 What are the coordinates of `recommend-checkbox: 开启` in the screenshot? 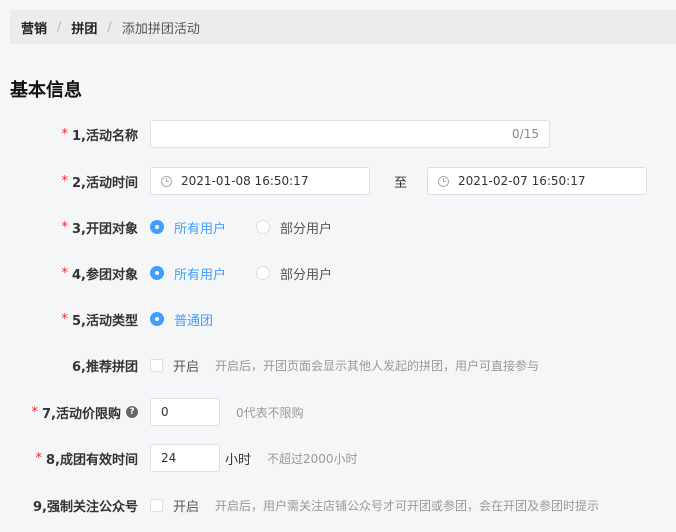 It's located at (174, 365).